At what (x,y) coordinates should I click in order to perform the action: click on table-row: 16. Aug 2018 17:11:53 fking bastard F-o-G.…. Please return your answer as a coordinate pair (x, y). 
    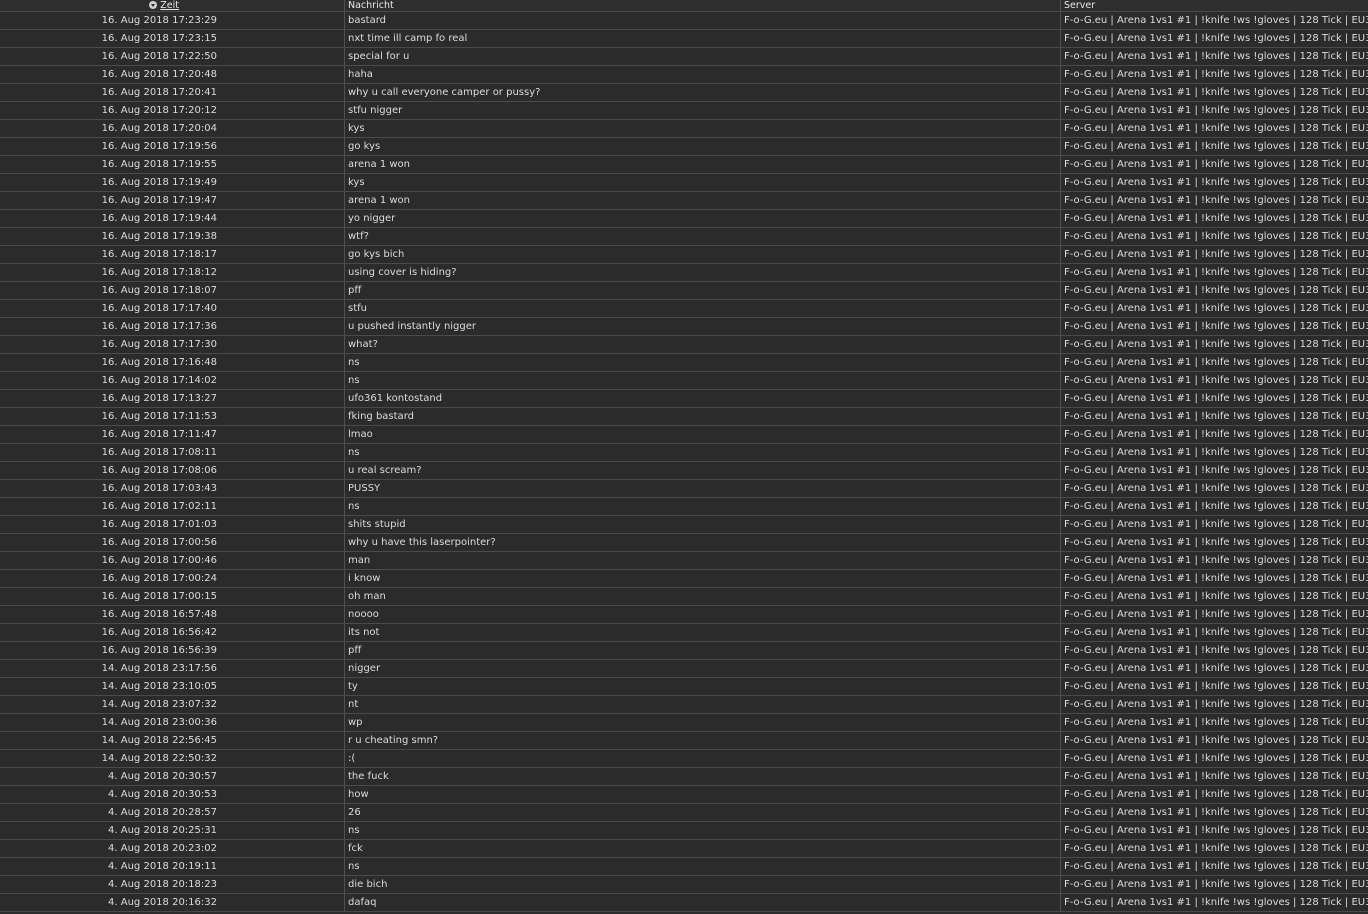
    Looking at the image, I should click on (684, 417).